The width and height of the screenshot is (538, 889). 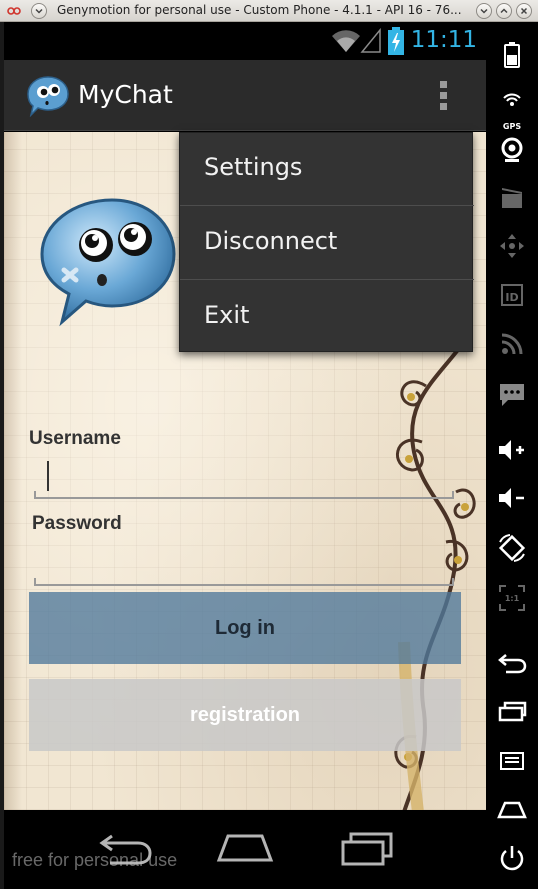 What do you see at coordinates (327, 317) in the screenshot?
I see `menu-item-exit: Exit` at bounding box center [327, 317].